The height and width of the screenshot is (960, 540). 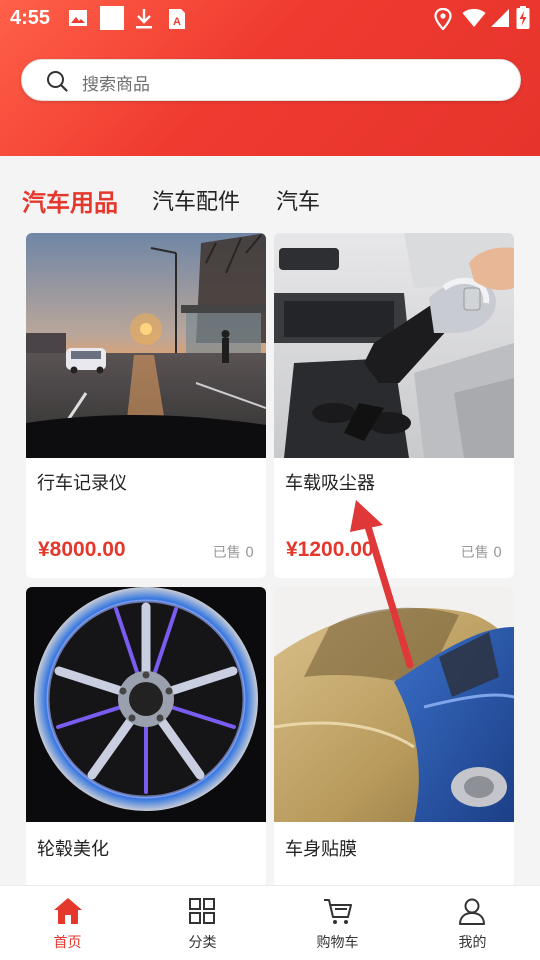 I want to click on svg-text: A, so click(x=177, y=22).